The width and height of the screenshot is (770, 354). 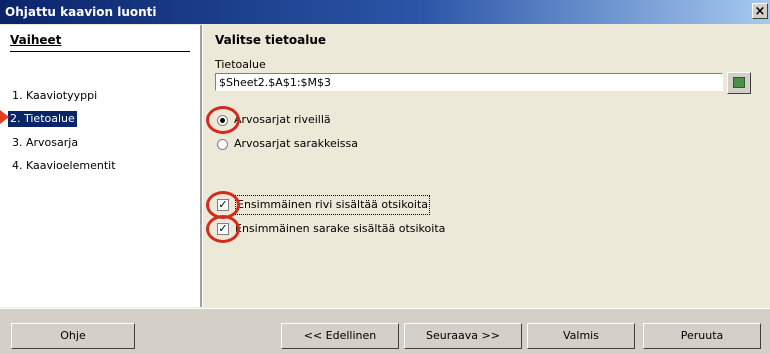 What do you see at coordinates (271, 40) in the screenshot?
I see `section-title: Valitse tietoalue` at bounding box center [271, 40].